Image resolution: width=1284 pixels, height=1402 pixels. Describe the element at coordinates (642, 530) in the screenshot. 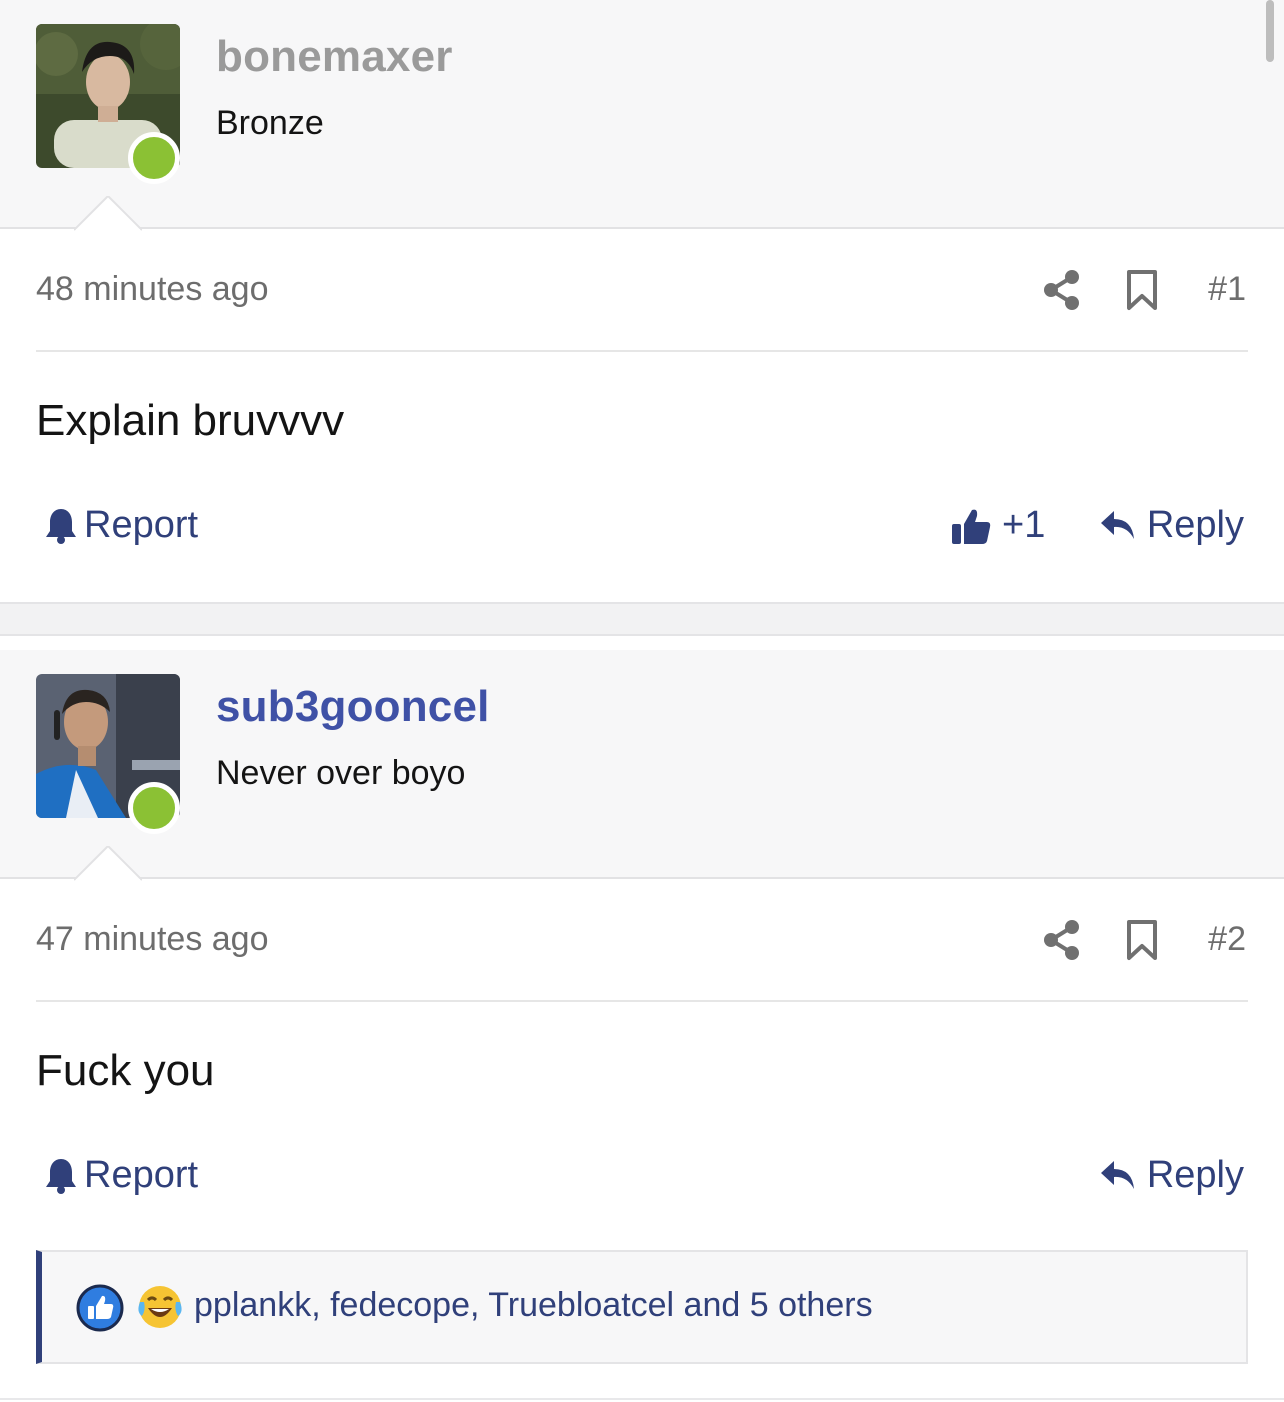

I see `post-actions: Report +1 Reply` at that location.